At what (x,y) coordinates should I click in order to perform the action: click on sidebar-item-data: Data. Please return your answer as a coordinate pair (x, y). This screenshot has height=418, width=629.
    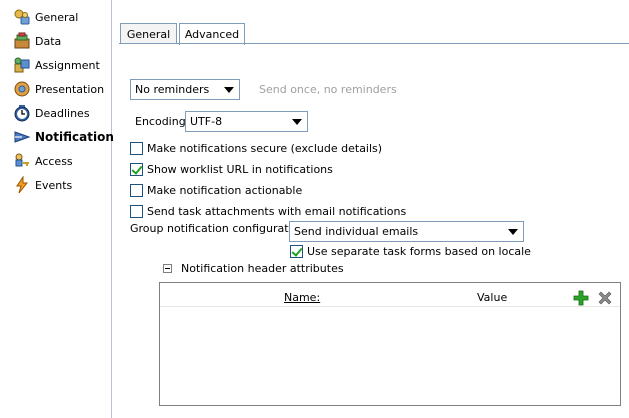
    Looking at the image, I should click on (55, 41).